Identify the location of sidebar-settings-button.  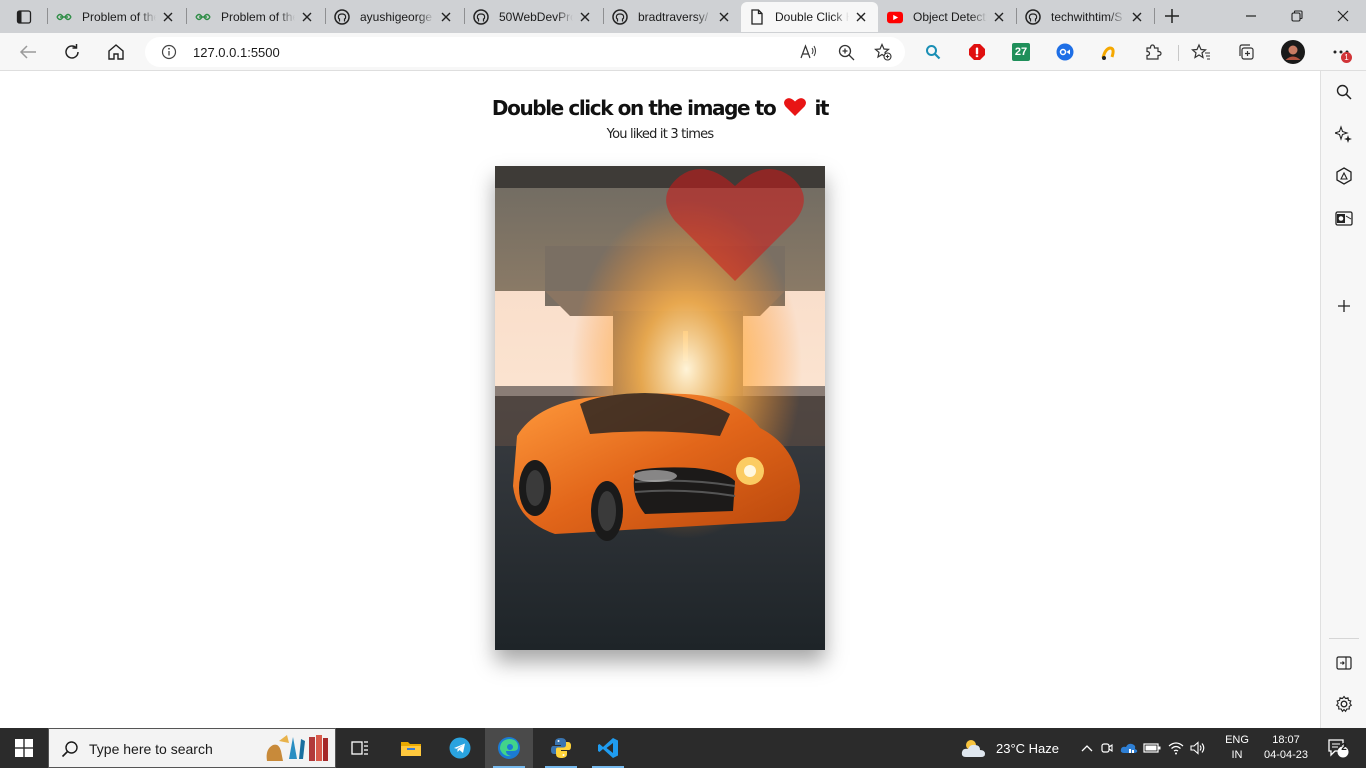
(1344, 704).